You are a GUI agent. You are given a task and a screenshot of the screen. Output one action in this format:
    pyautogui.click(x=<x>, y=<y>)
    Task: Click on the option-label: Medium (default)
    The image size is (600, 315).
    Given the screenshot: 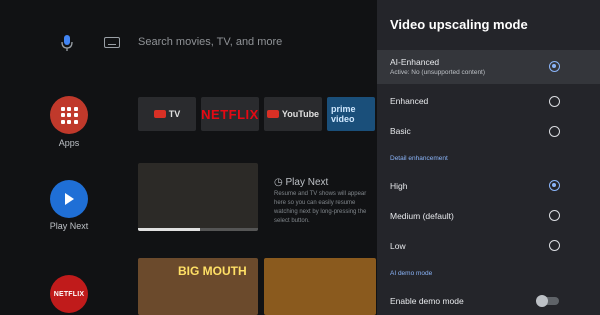 What is the action you would take?
    pyautogui.click(x=422, y=216)
    